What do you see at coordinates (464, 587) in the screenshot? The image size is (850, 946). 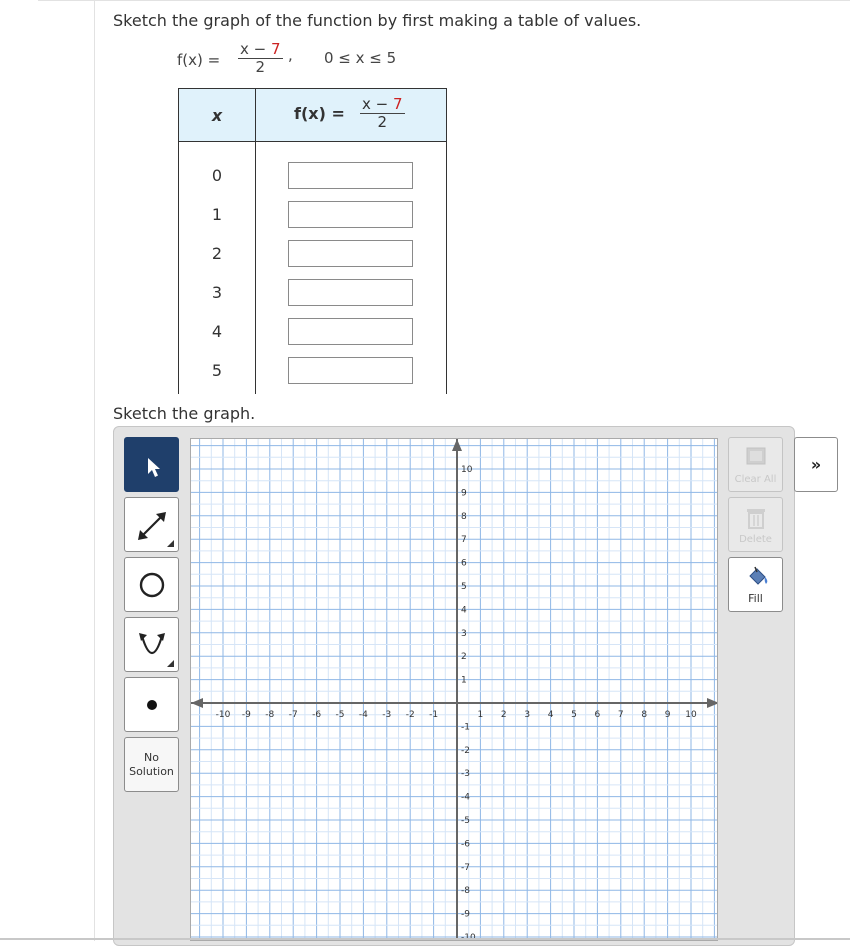 I see `y-tick-label: 5` at bounding box center [464, 587].